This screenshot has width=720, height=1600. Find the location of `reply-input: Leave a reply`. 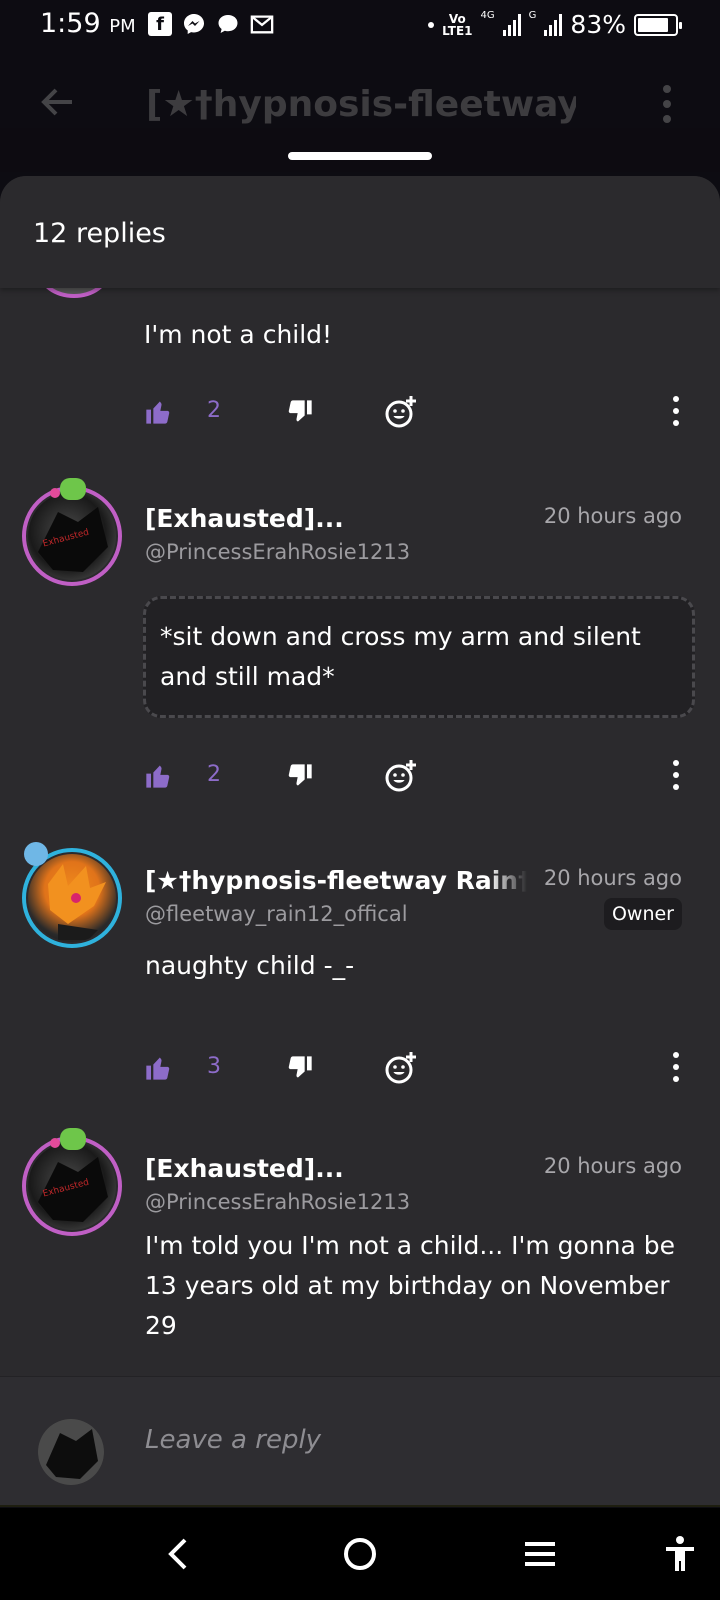

reply-input: Leave a reply is located at coordinates (233, 1440).